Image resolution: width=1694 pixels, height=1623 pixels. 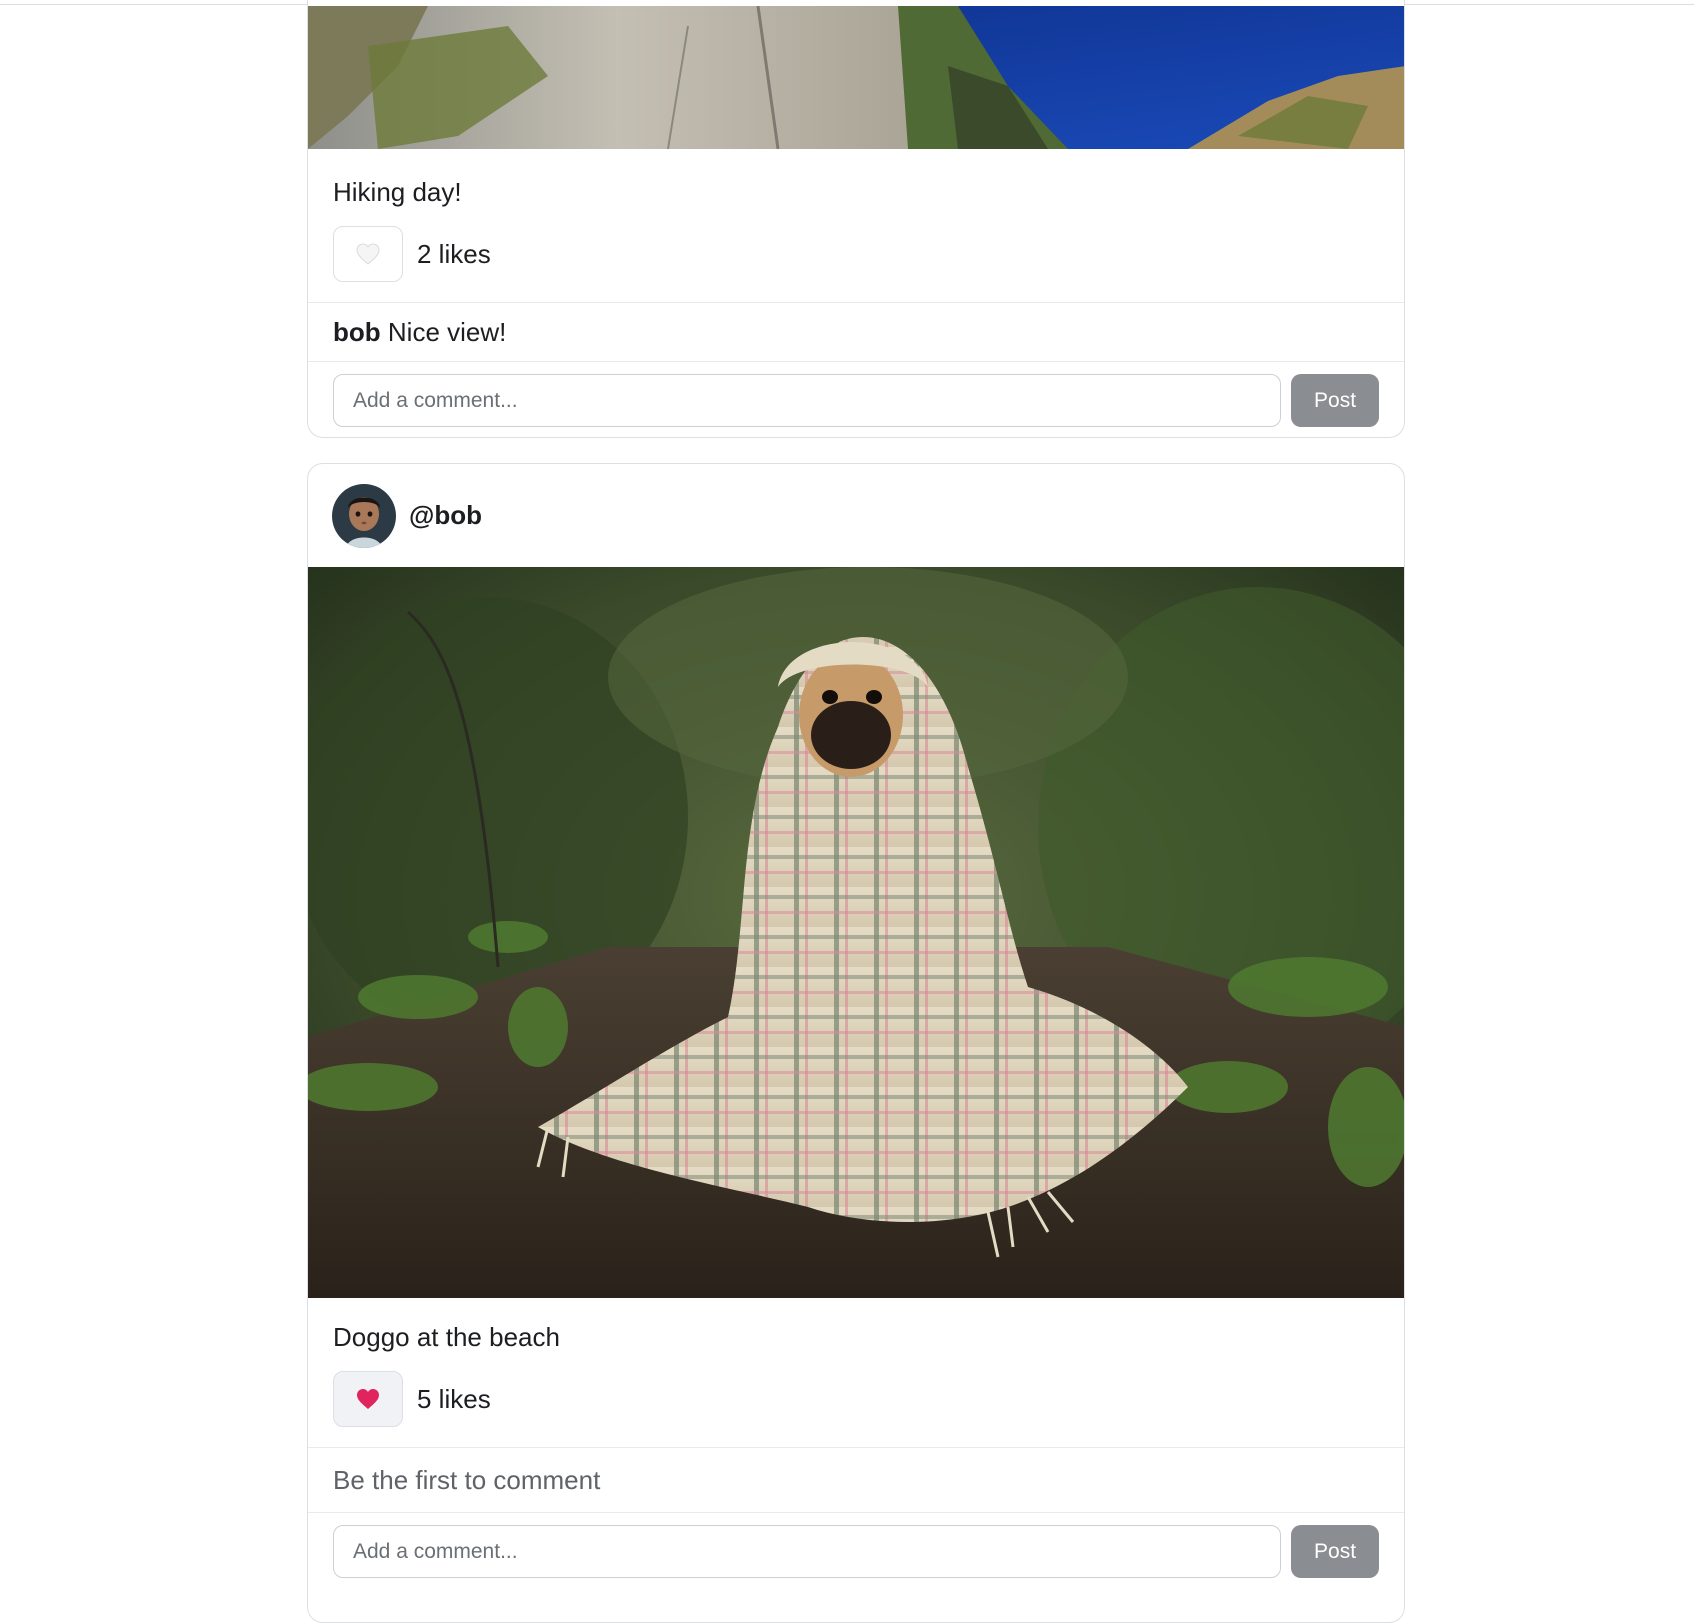 I want to click on post-header: @bob, so click(x=856, y=515).